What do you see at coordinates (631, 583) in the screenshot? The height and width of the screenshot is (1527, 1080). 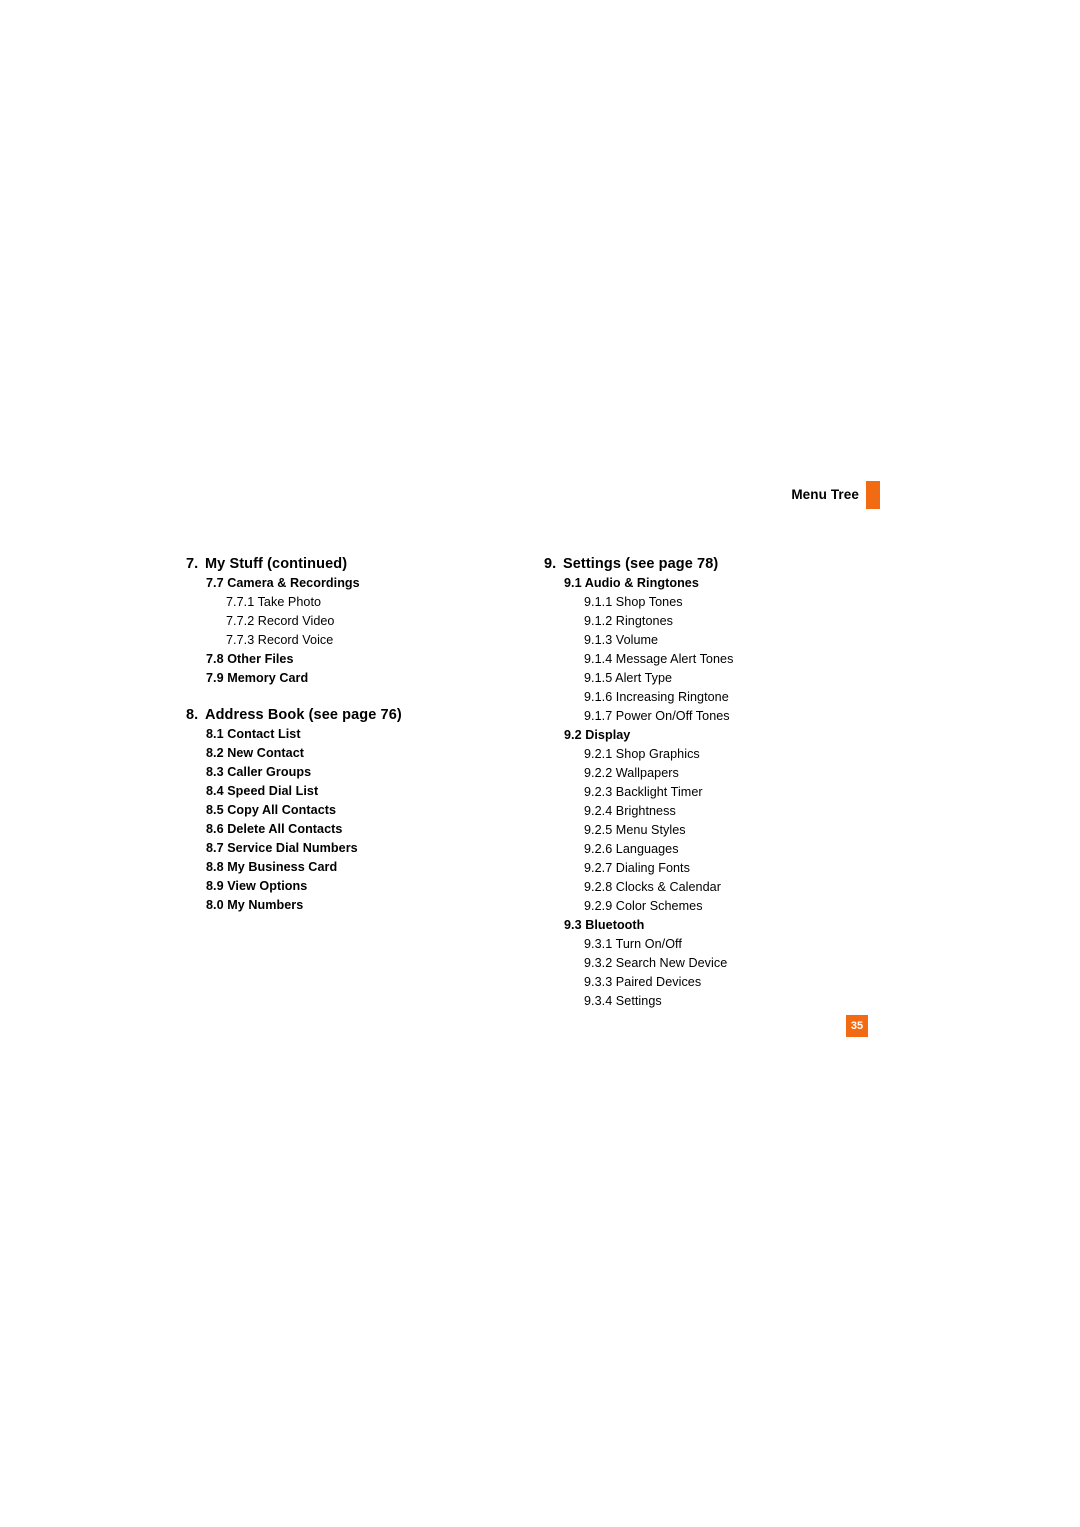 I see `menu-item-level2: 9.1 Audio & Ringtones` at bounding box center [631, 583].